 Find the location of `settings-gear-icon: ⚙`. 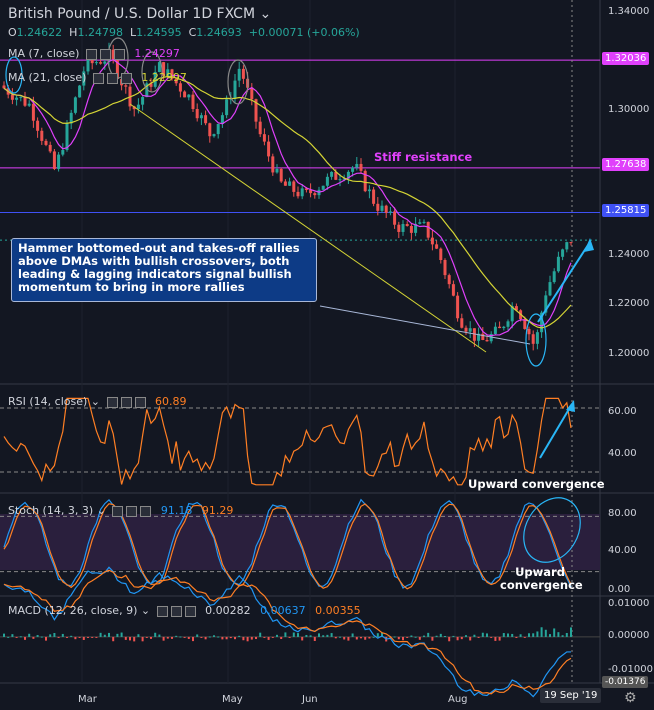

settings-gear-icon: ⚙ is located at coordinates (630, 698).